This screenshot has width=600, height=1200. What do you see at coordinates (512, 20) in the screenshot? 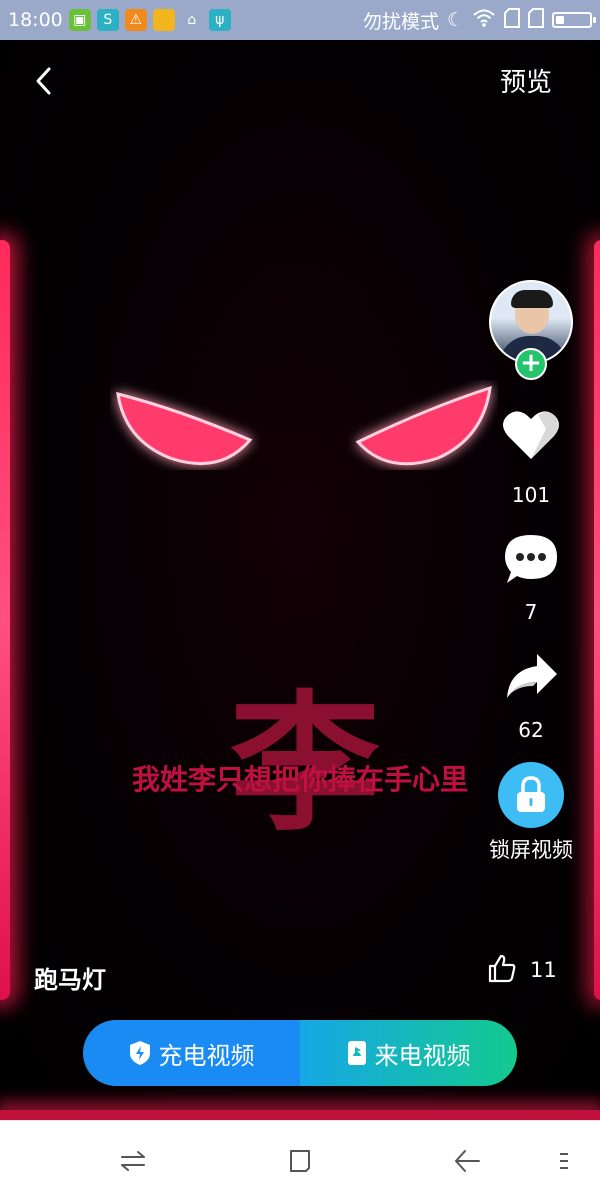
I see `sim1-icon` at bounding box center [512, 20].